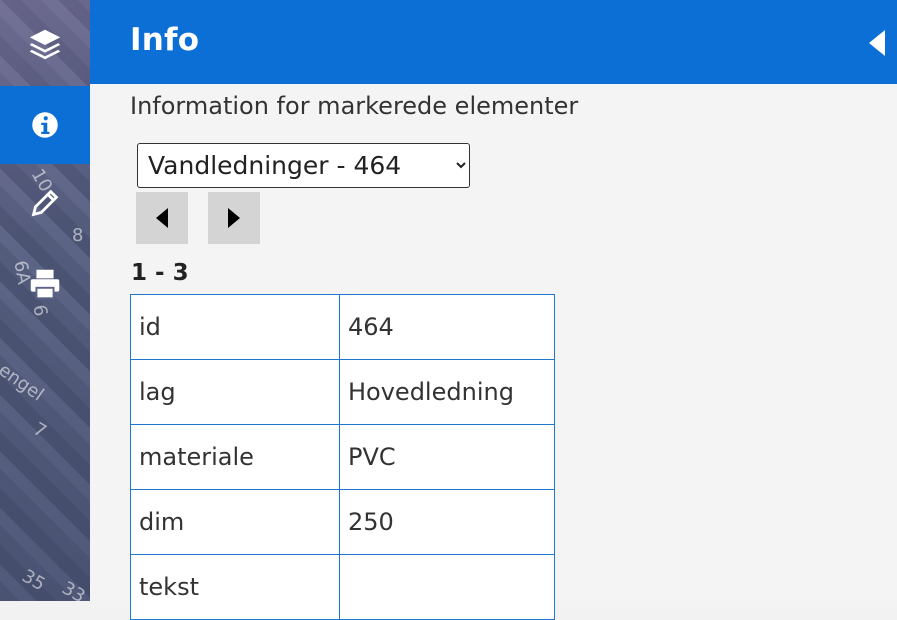  I want to click on table-row: tekst, so click(342, 587).